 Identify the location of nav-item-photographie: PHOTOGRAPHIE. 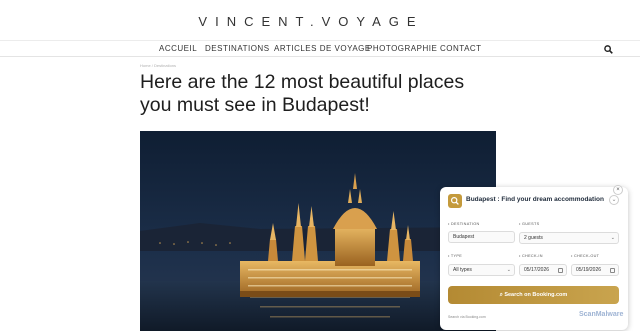
(402, 48).